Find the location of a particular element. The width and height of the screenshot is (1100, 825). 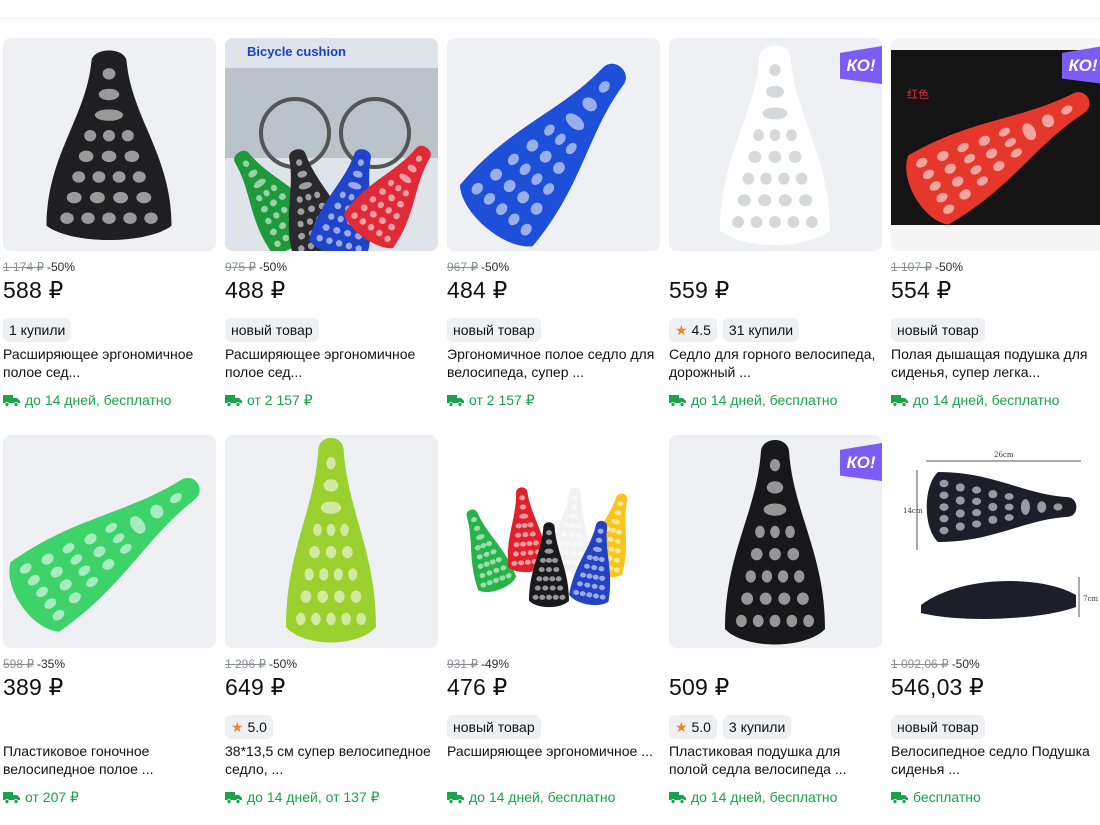

product-image: 26cm 14cm 7cm is located at coordinates (995, 541).